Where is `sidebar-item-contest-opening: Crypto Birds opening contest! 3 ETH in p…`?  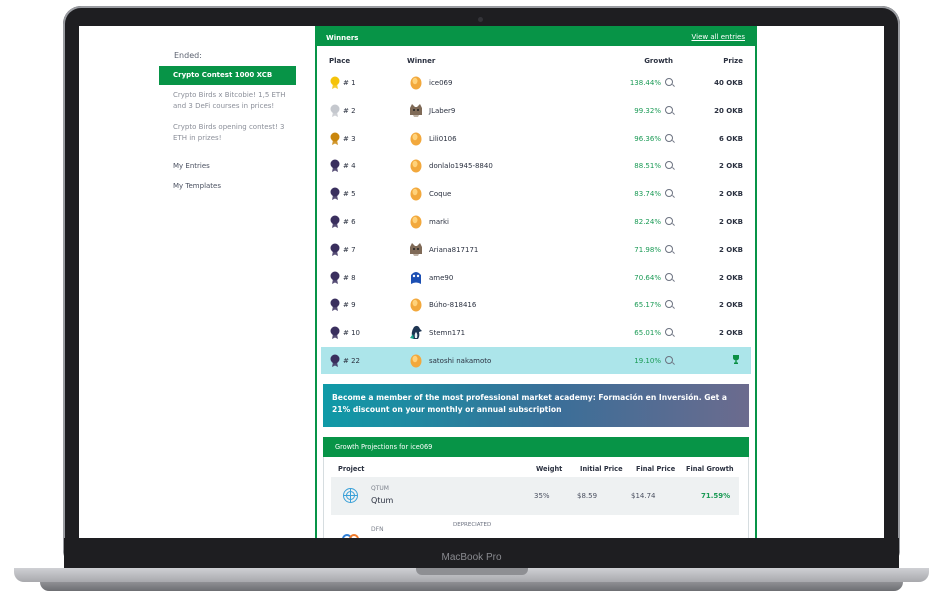
sidebar-item-contest-opening: Crypto Birds opening contest! 3 ETH in p… is located at coordinates (230, 133).